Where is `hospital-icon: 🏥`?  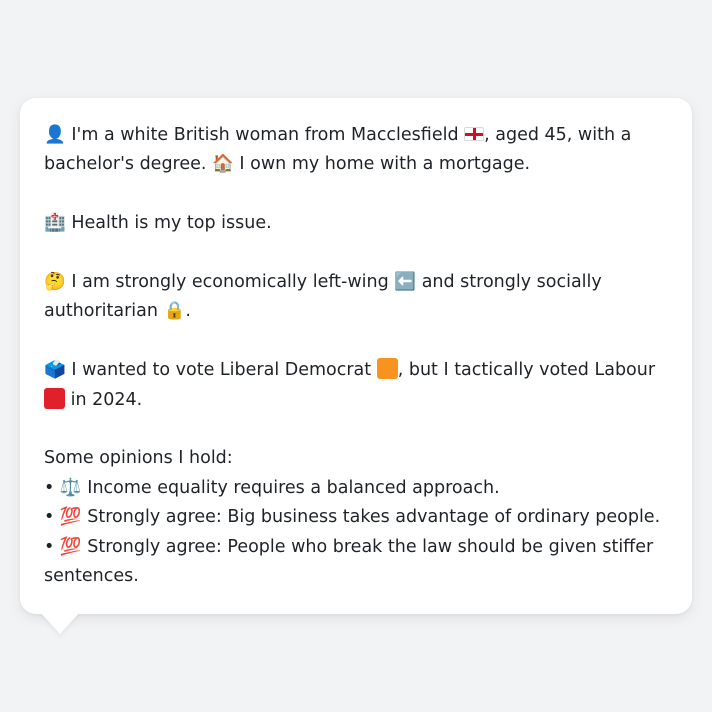
hospital-icon: 🏥 is located at coordinates (55, 223).